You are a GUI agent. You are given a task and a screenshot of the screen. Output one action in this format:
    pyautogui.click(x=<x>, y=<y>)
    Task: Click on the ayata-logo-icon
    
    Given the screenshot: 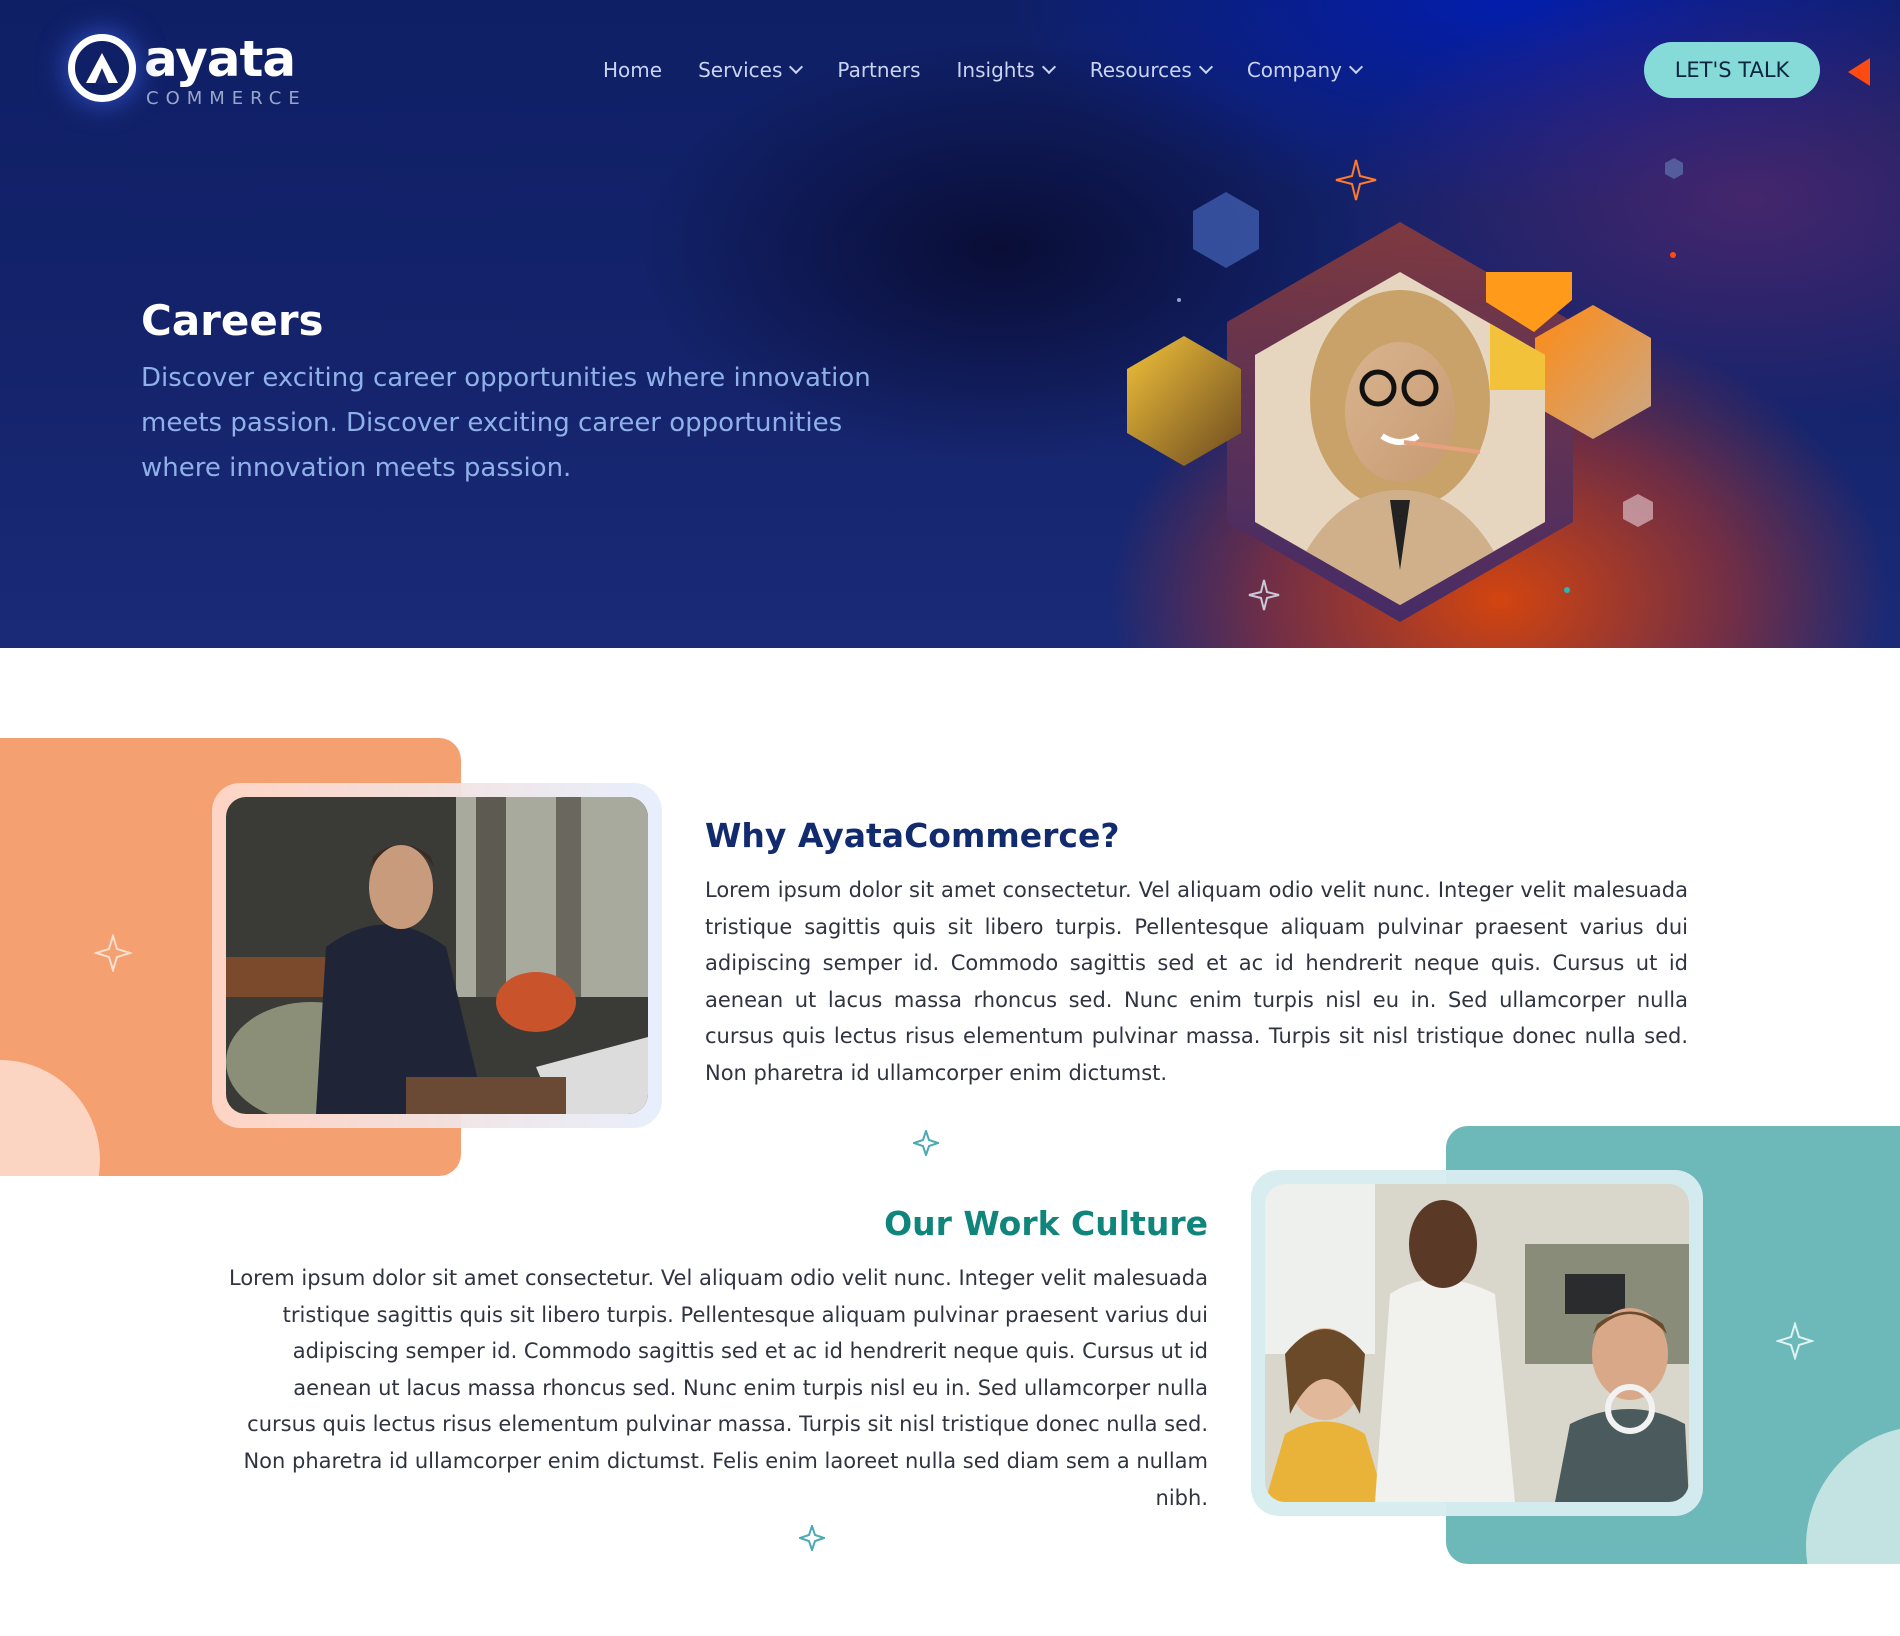 What is the action you would take?
    pyautogui.click(x=102, y=68)
    